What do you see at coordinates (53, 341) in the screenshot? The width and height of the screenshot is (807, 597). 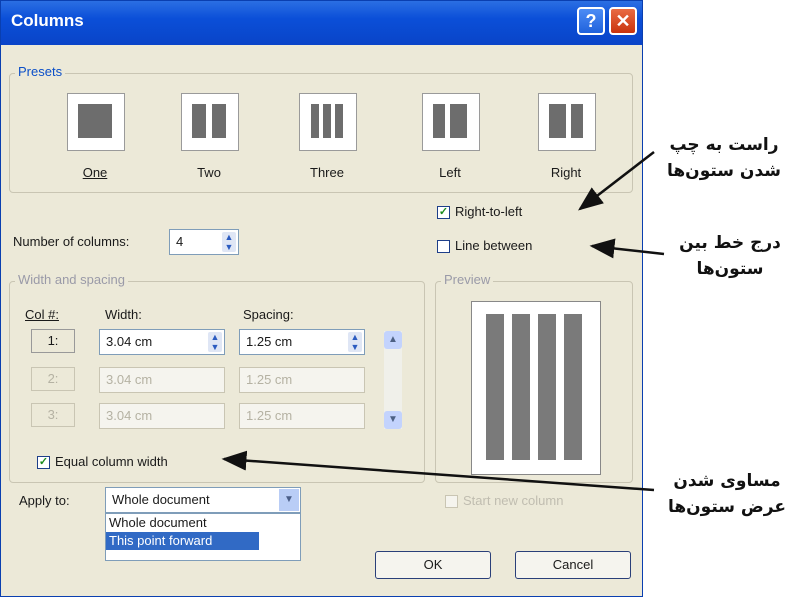 I see `col-number-1: 1:` at bounding box center [53, 341].